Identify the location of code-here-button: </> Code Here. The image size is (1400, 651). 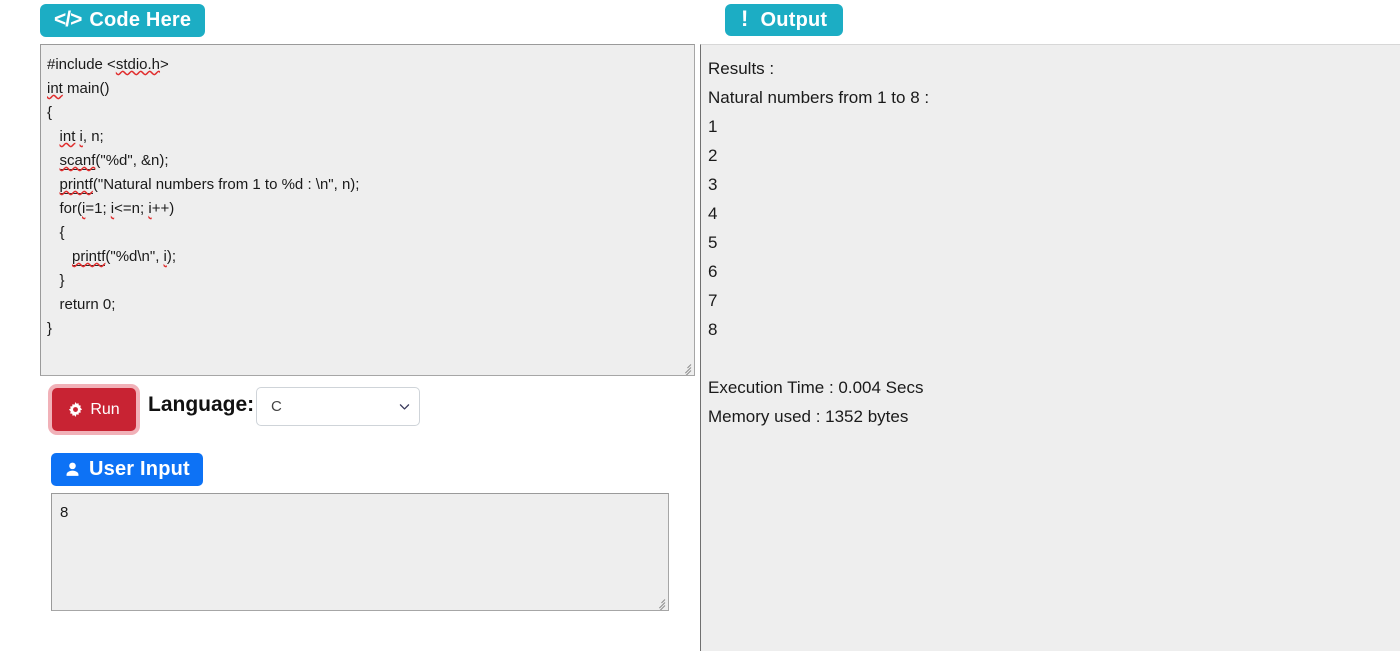
(123, 20).